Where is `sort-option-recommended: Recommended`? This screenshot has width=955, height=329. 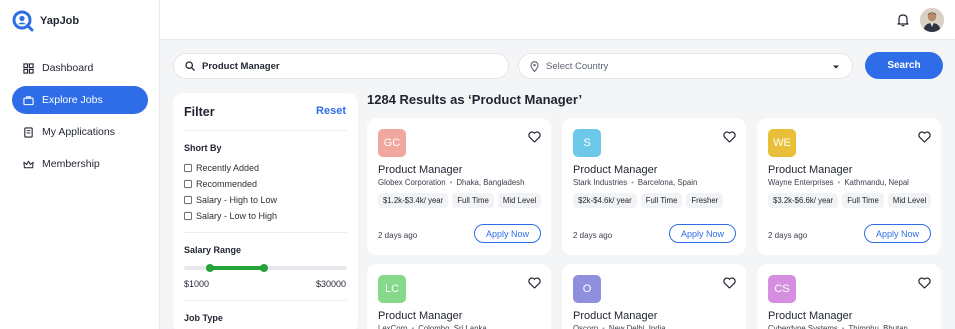
sort-option-recommended: Recommended is located at coordinates (220, 184).